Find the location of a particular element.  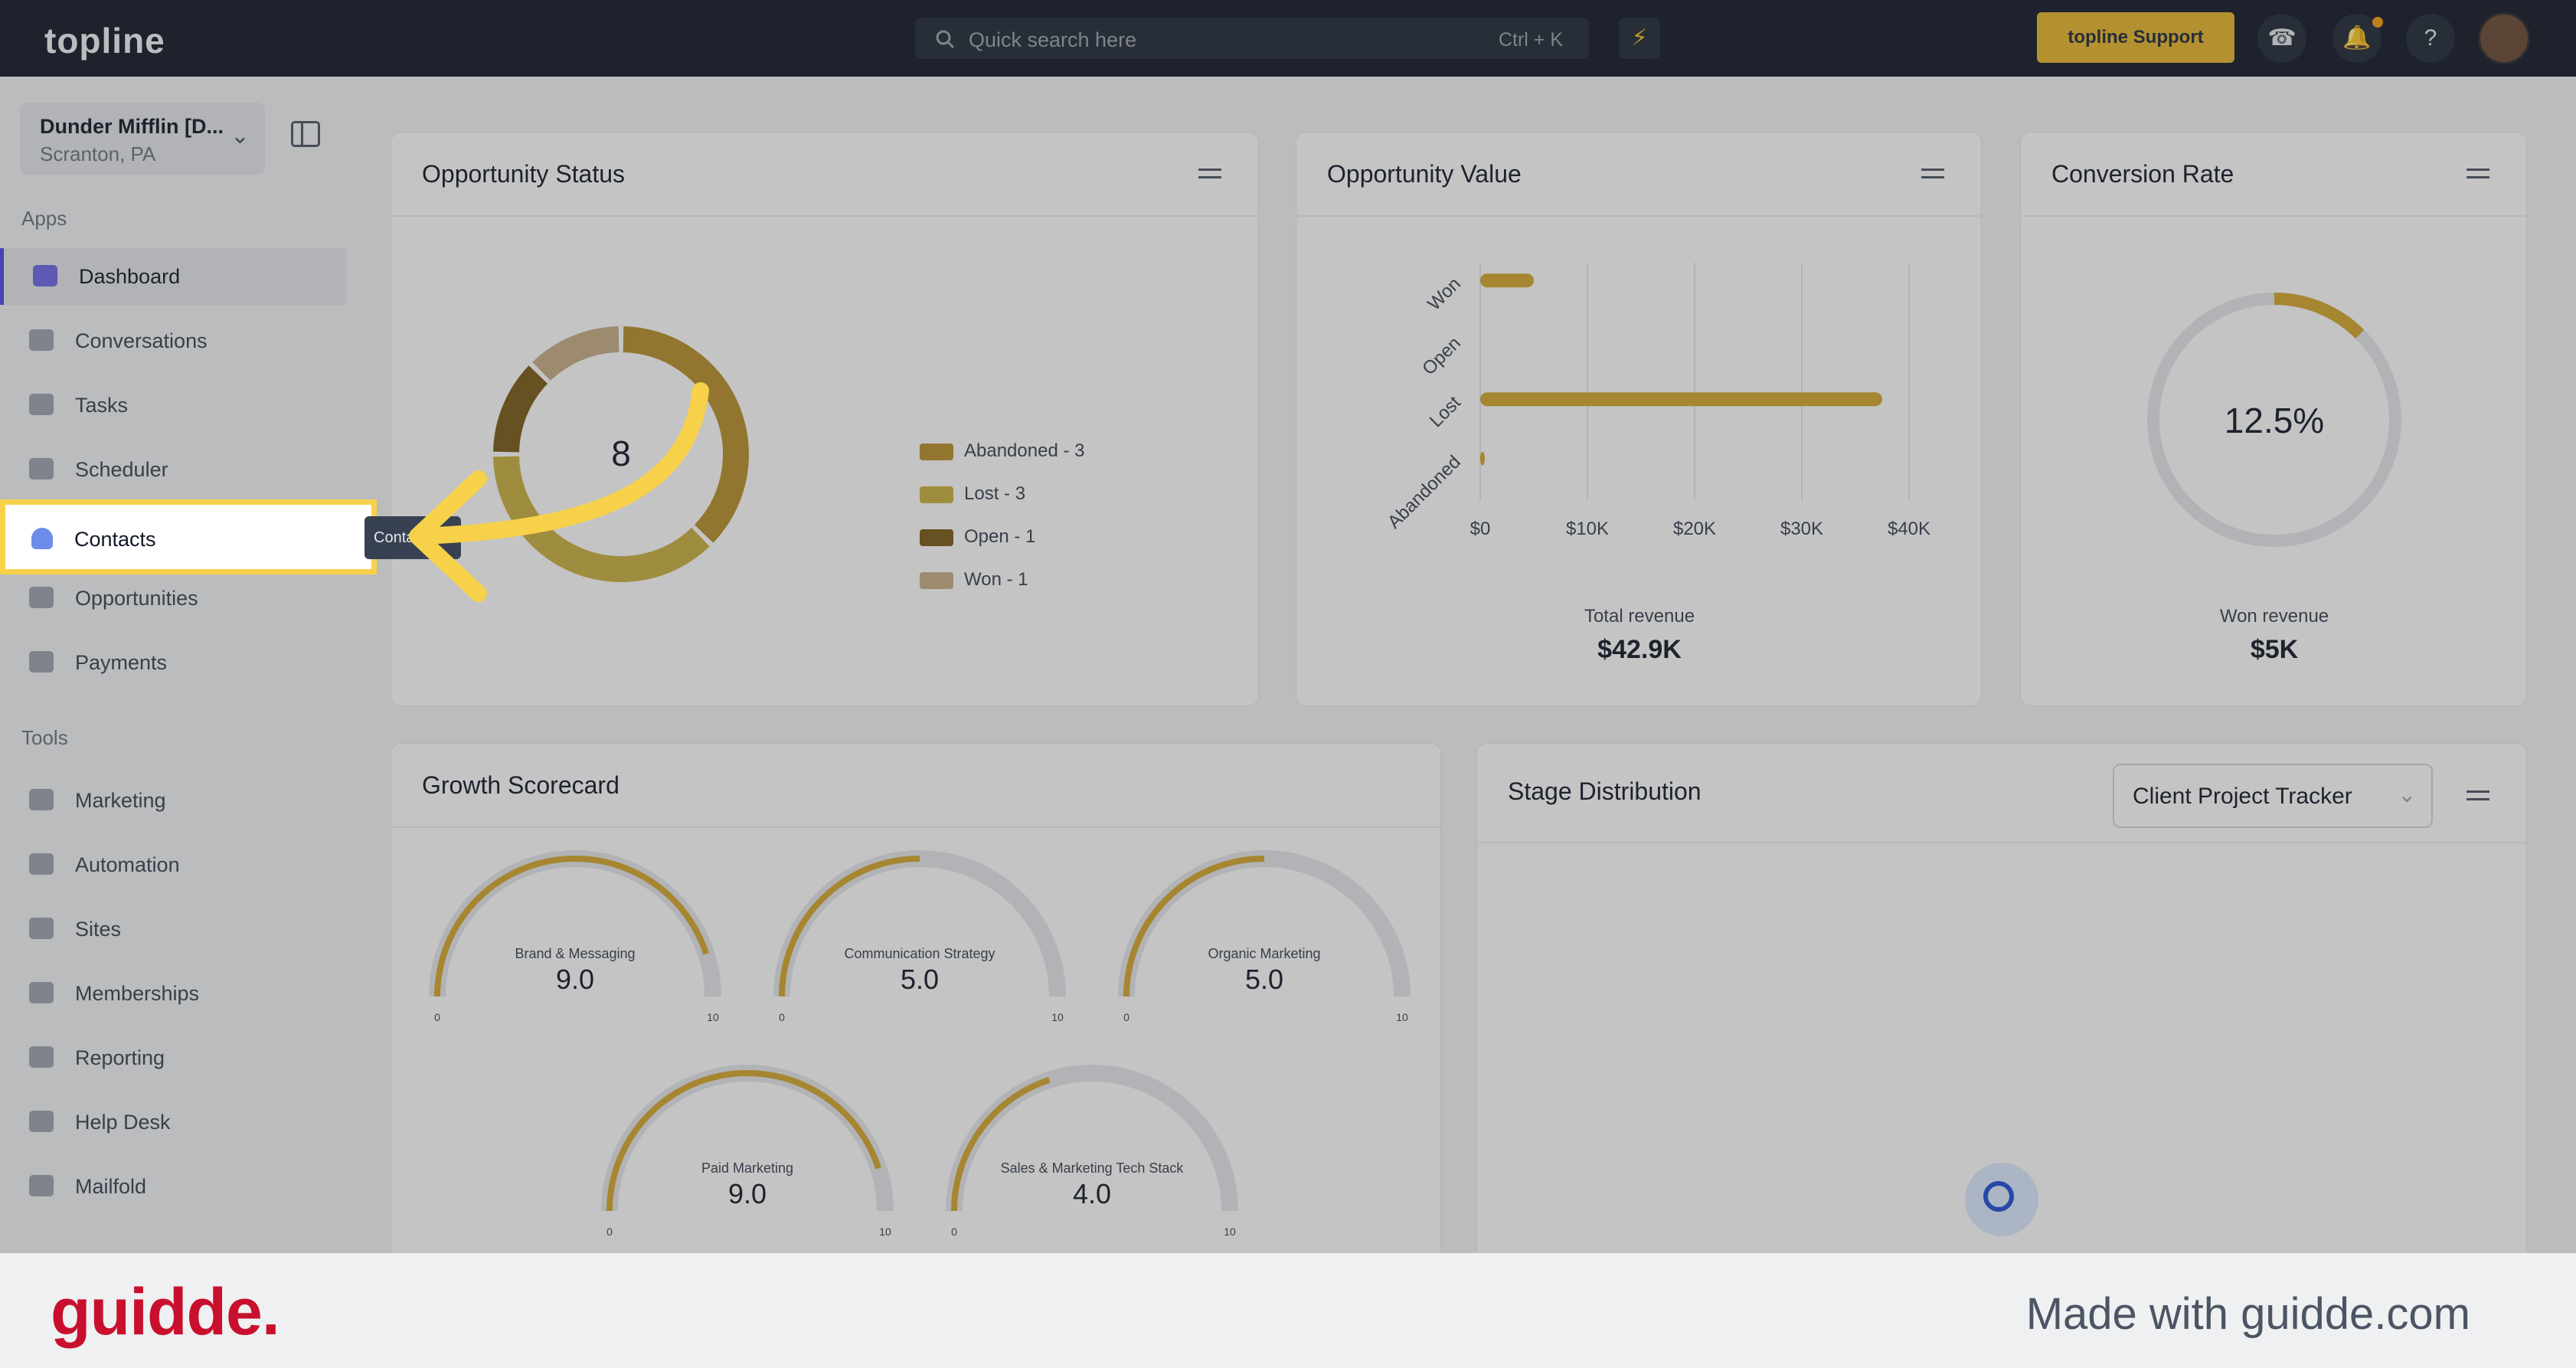

search-input: Quick search here Ctrl + K is located at coordinates (1252, 38).